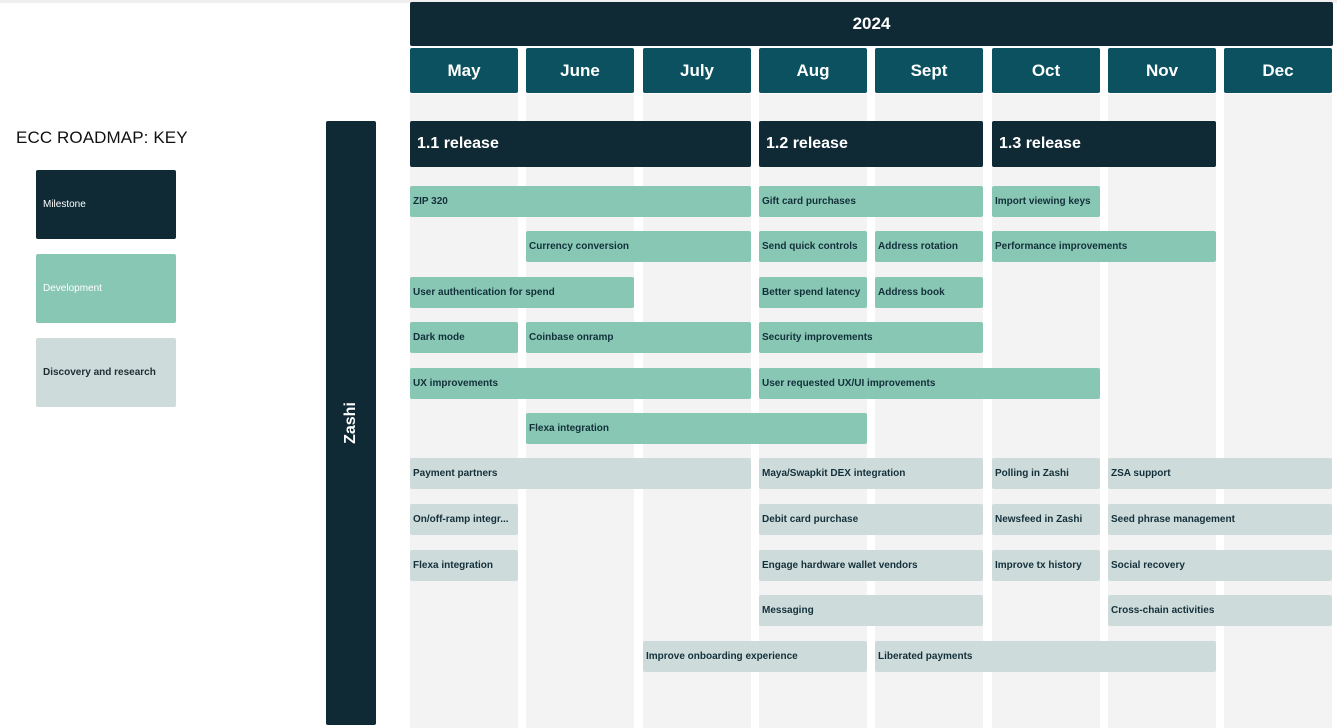 The height and width of the screenshot is (728, 1337). What do you see at coordinates (722, 656) in the screenshot?
I see `discovery-item-improve-onboarding-experience-label: Improve onboarding experience` at bounding box center [722, 656].